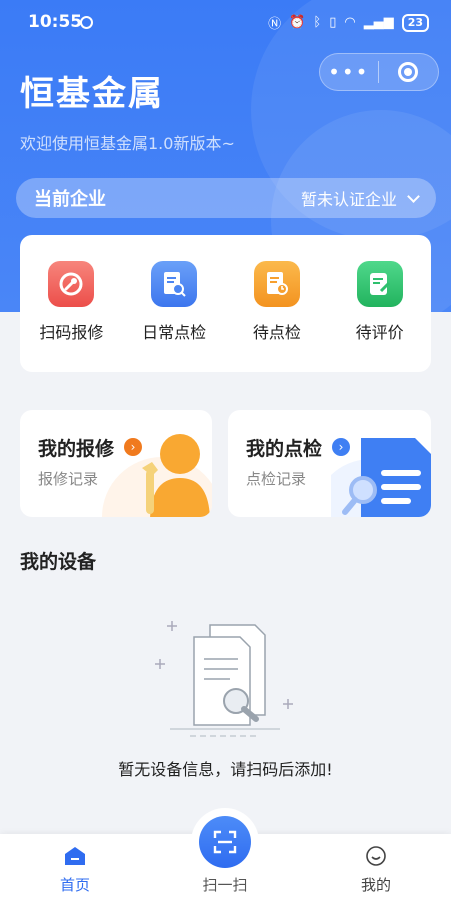 The height and width of the screenshot is (902, 451). I want to click on tab-mine: 我的, so click(376, 869).